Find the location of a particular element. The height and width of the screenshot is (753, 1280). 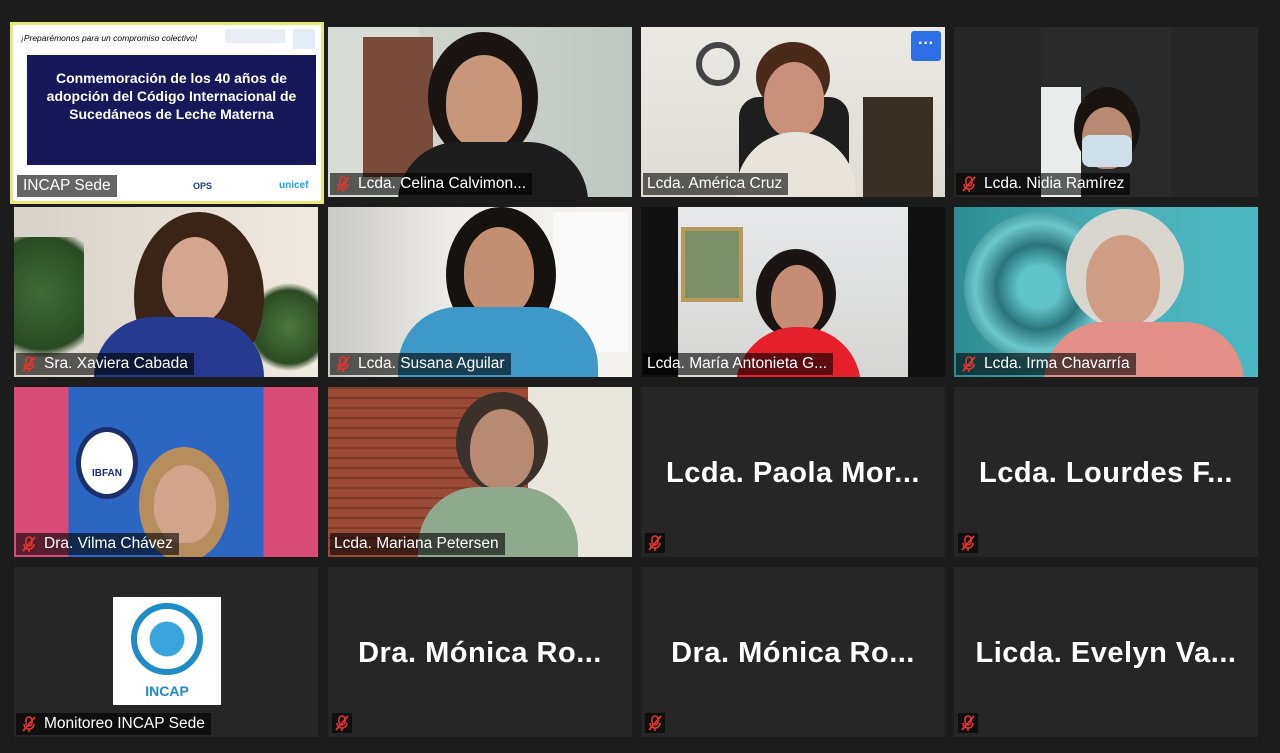

maternidad-logo is located at coordinates (304, 39).